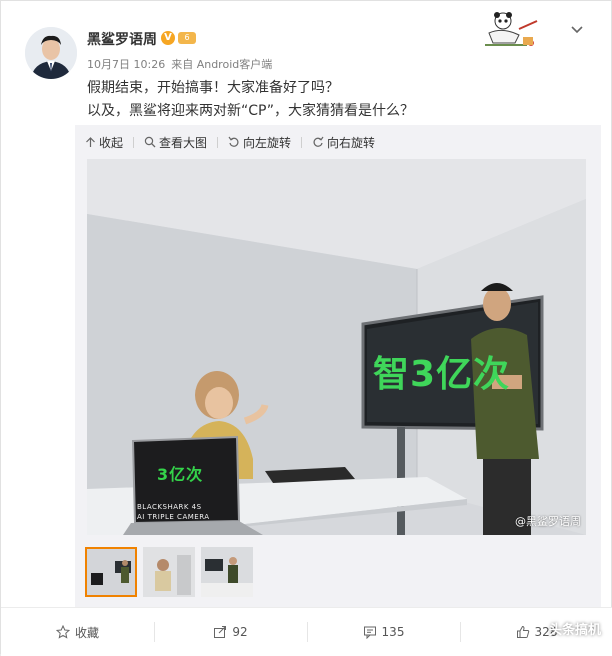  What do you see at coordinates (62, 632) in the screenshot?
I see `star-icon` at bounding box center [62, 632].